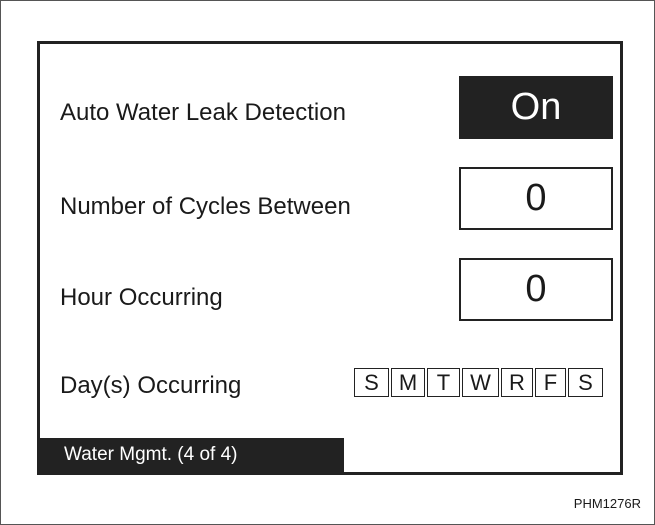 This screenshot has height=525, width=655. I want to click on day-monday: M, so click(408, 382).